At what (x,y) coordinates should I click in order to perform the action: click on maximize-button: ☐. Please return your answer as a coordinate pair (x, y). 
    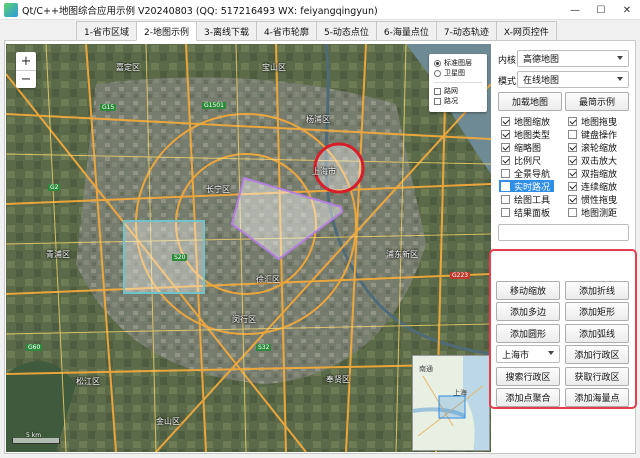
    Looking at the image, I should click on (601, 10).